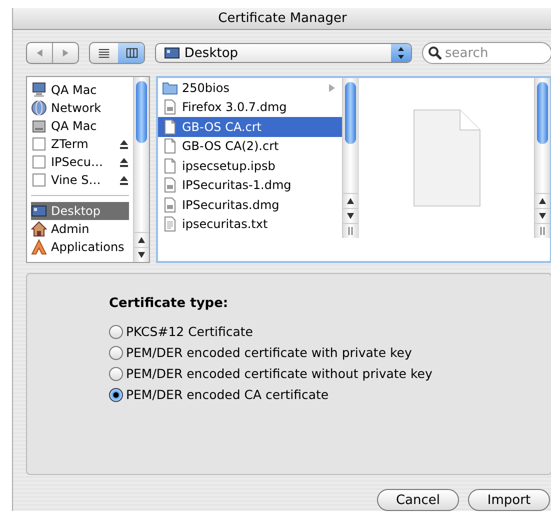 This screenshot has height=519, width=551. Describe the element at coordinates (169, 303) in the screenshot. I see `section-label: Certificate type:` at that location.